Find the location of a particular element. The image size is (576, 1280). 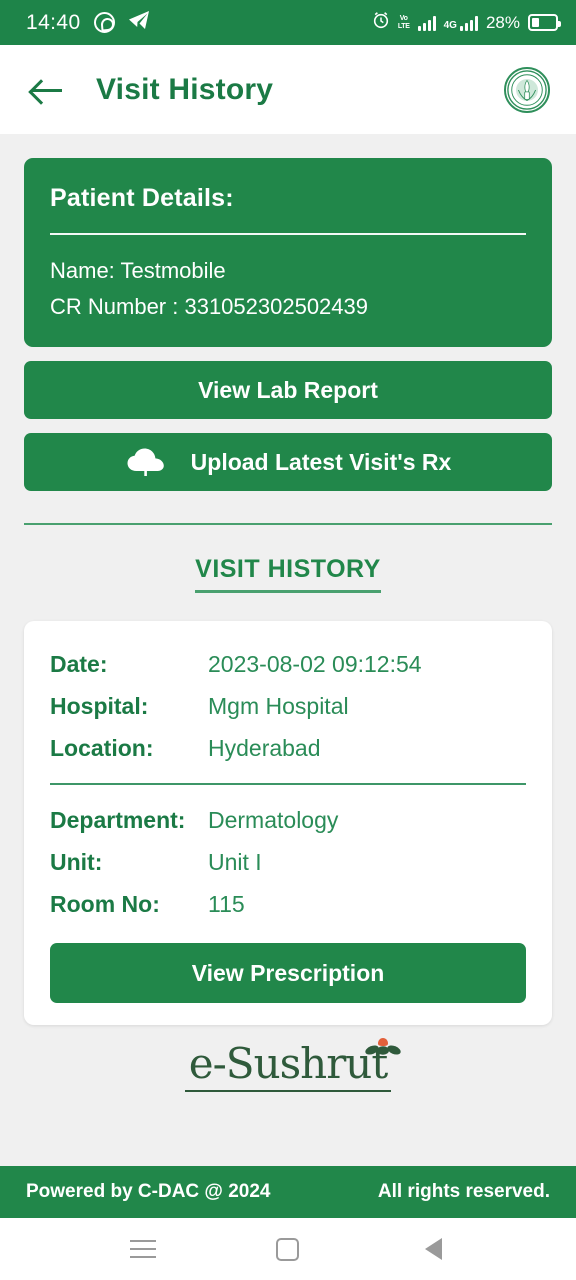

visit-room-value: 115 is located at coordinates (226, 904).